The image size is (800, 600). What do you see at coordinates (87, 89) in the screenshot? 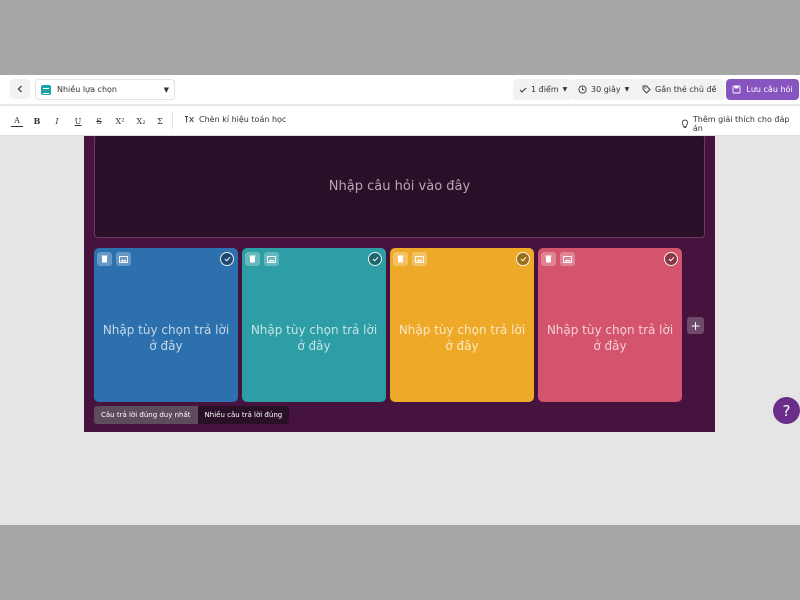
I see `question-type-label: Nhiều lựa chọn` at bounding box center [87, 89].